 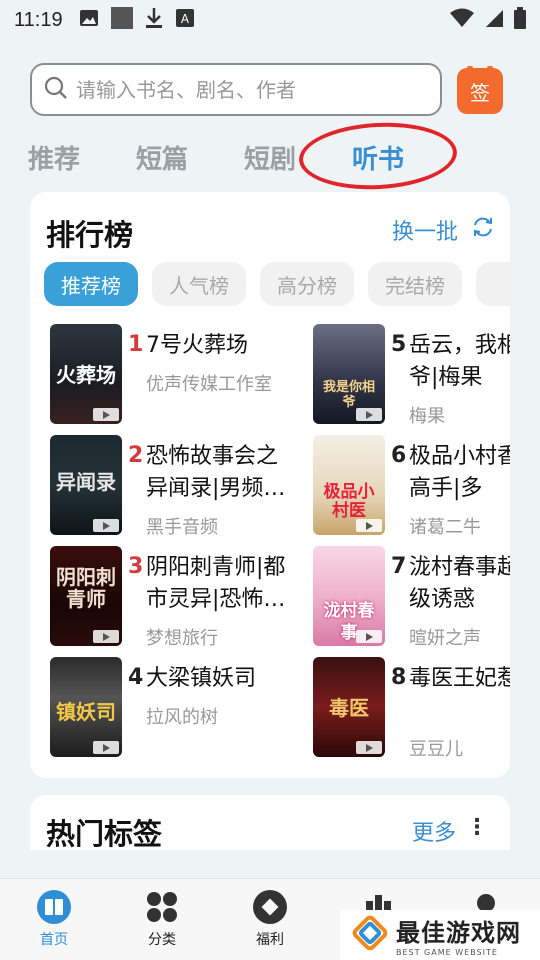 What do you see at coordinates (378, 156) in the screenshot?
I see `highlight-circle` at bounding box center [378, 156].